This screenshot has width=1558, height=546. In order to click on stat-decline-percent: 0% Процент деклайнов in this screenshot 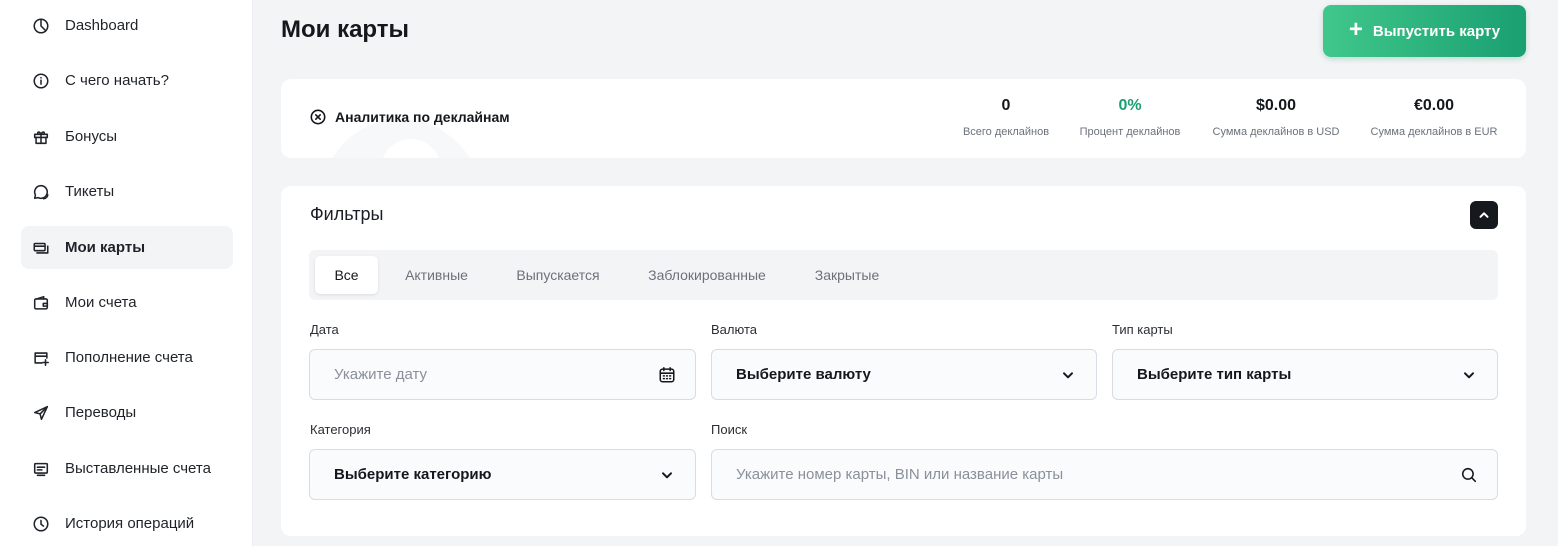, I will do `click(1130, 117)`.